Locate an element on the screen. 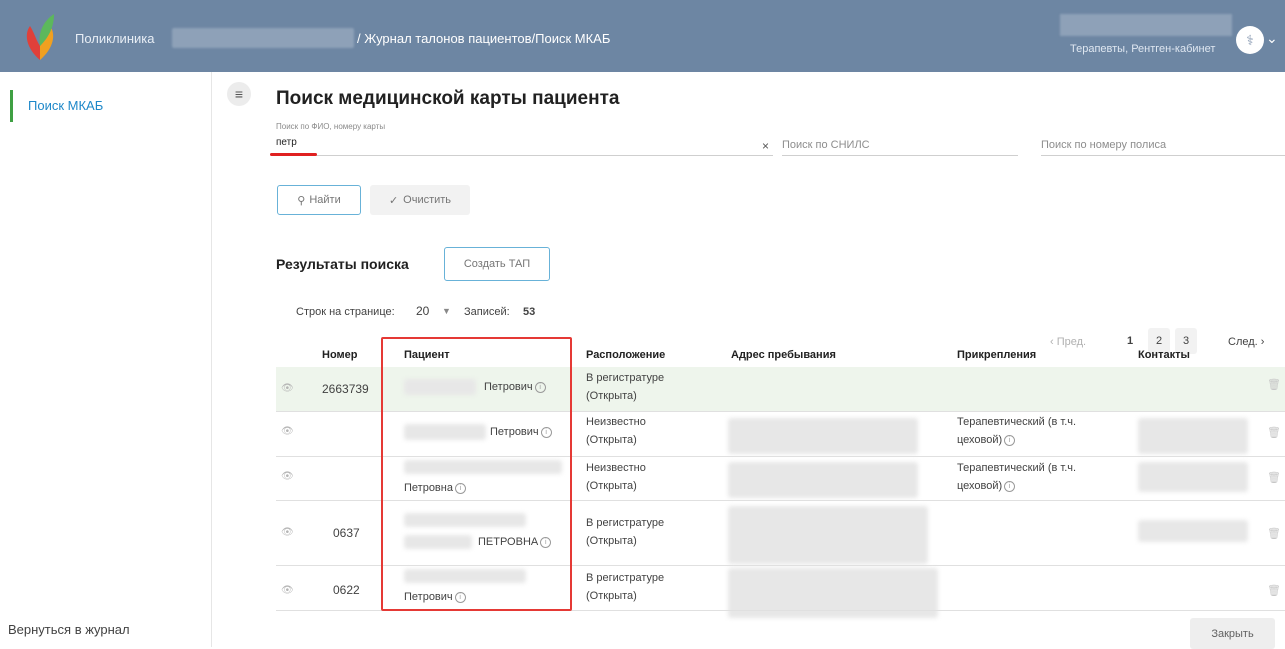  rows-per-page-label: Строк на странице: is located at coordinates (345, 312).